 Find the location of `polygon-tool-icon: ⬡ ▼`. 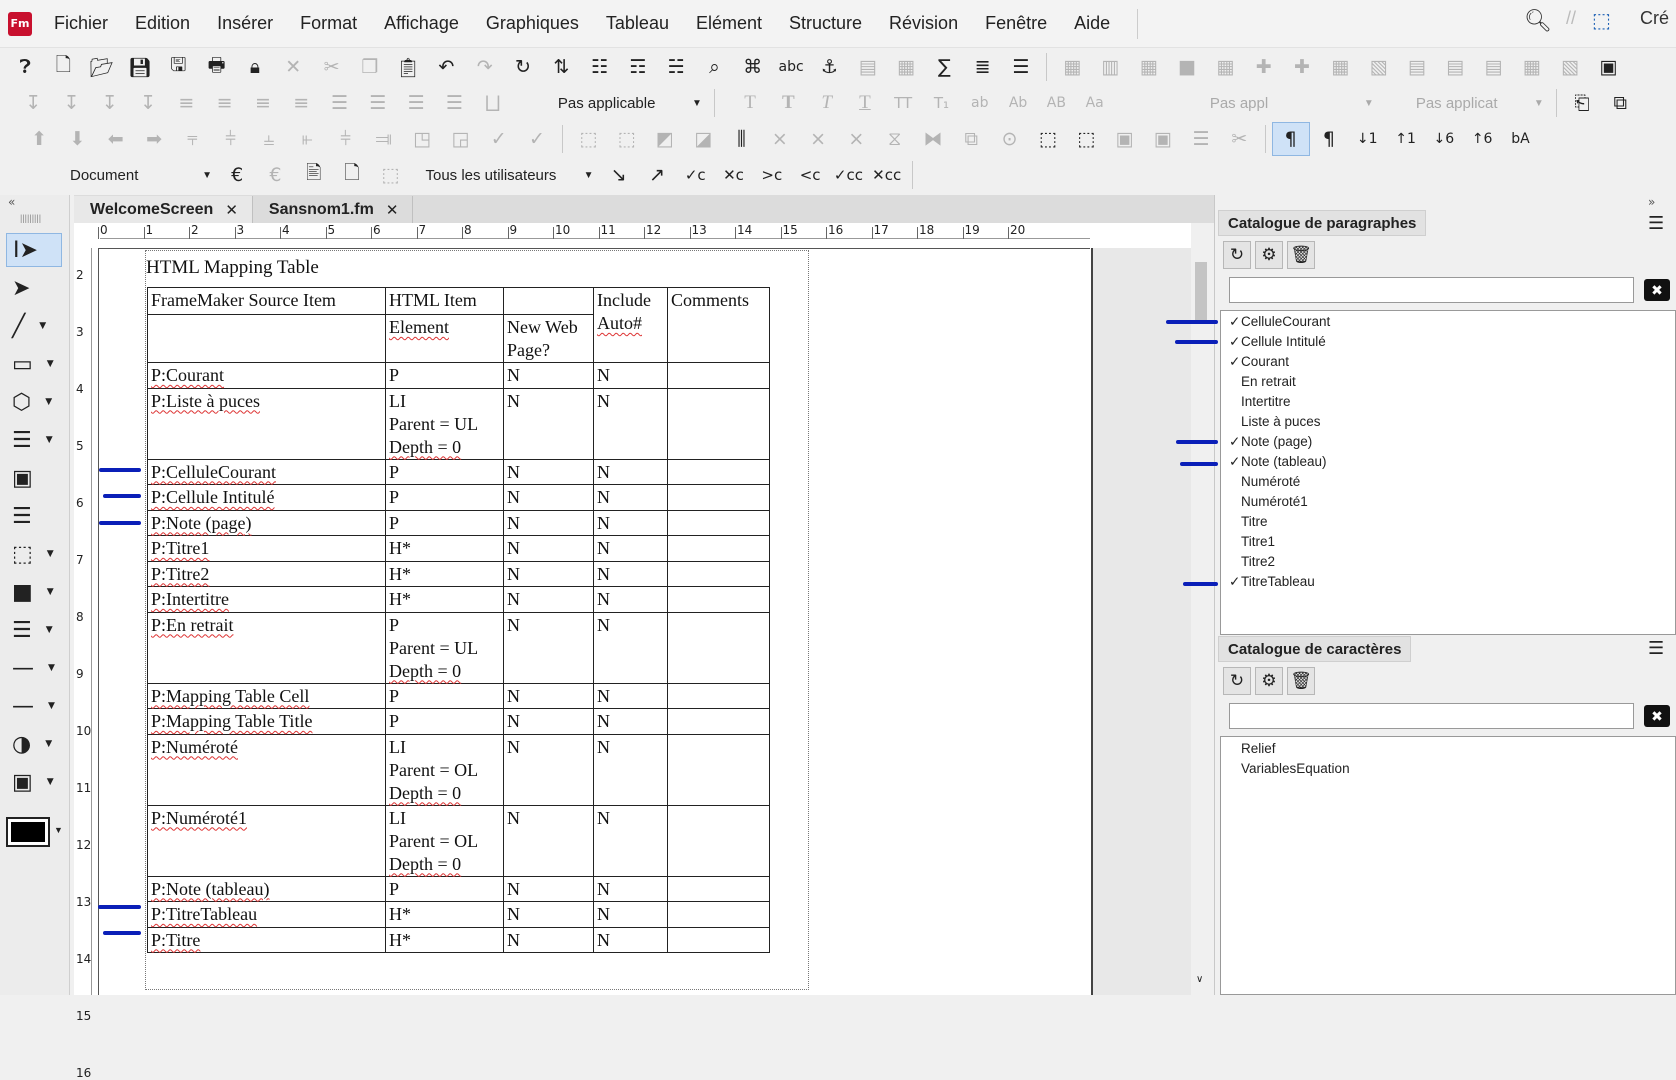

polygon-tool-icon: ⬡ ▼ is located at coordinates (34, 402).